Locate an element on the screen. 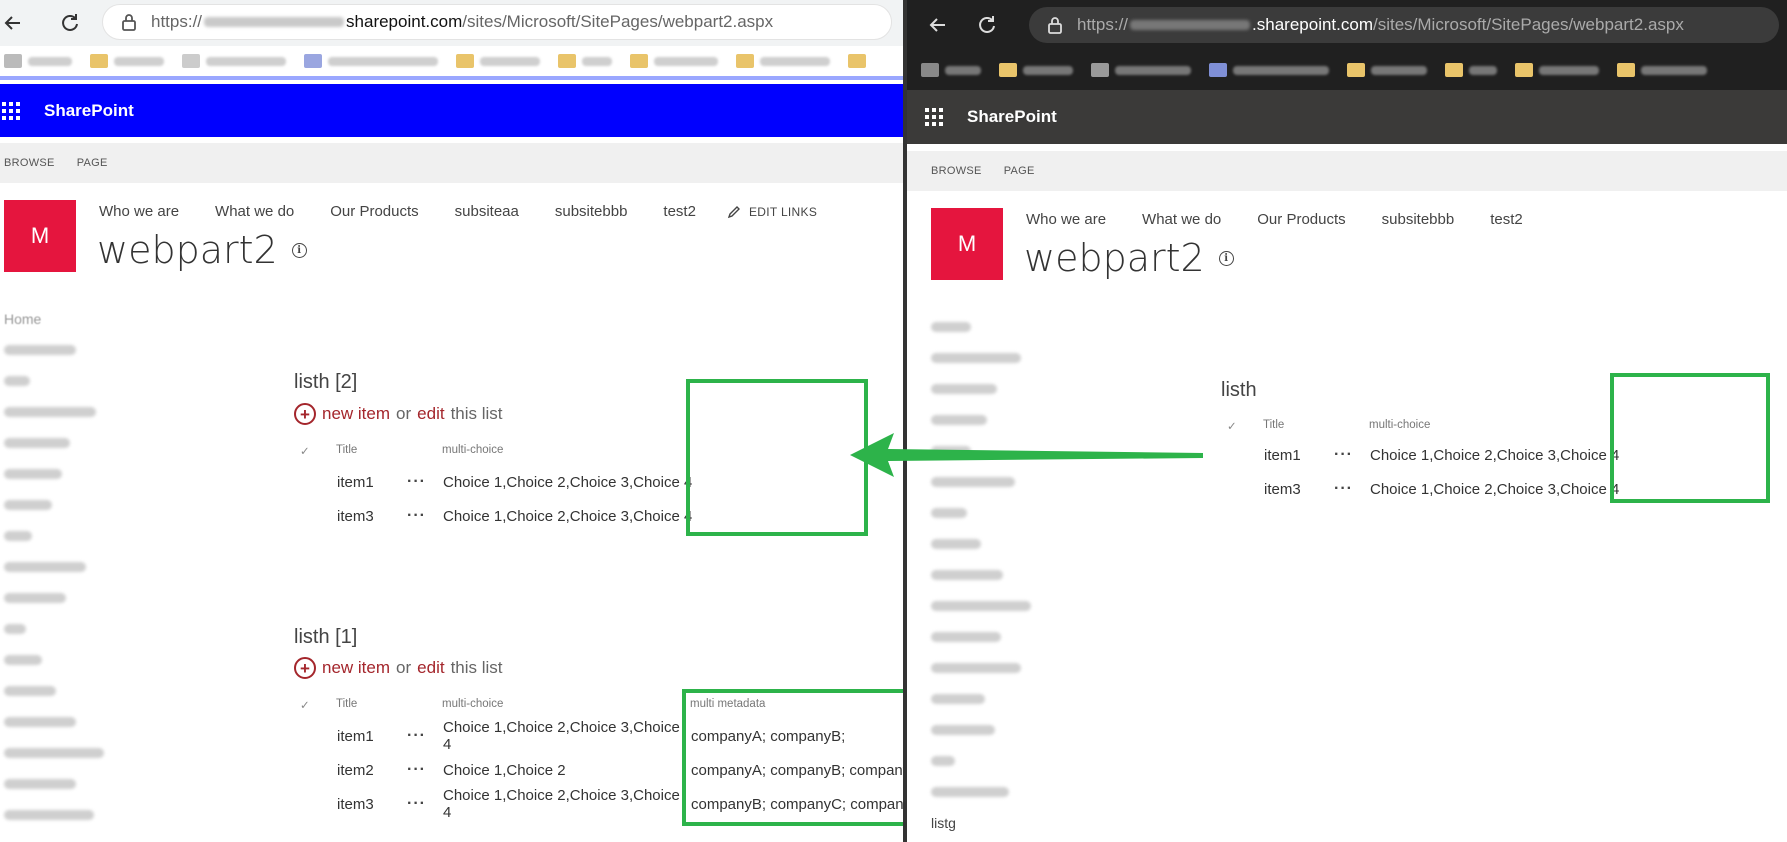 This screenshot has width=1787, height=842. info-icon: i is located at coordinates (299, 250).